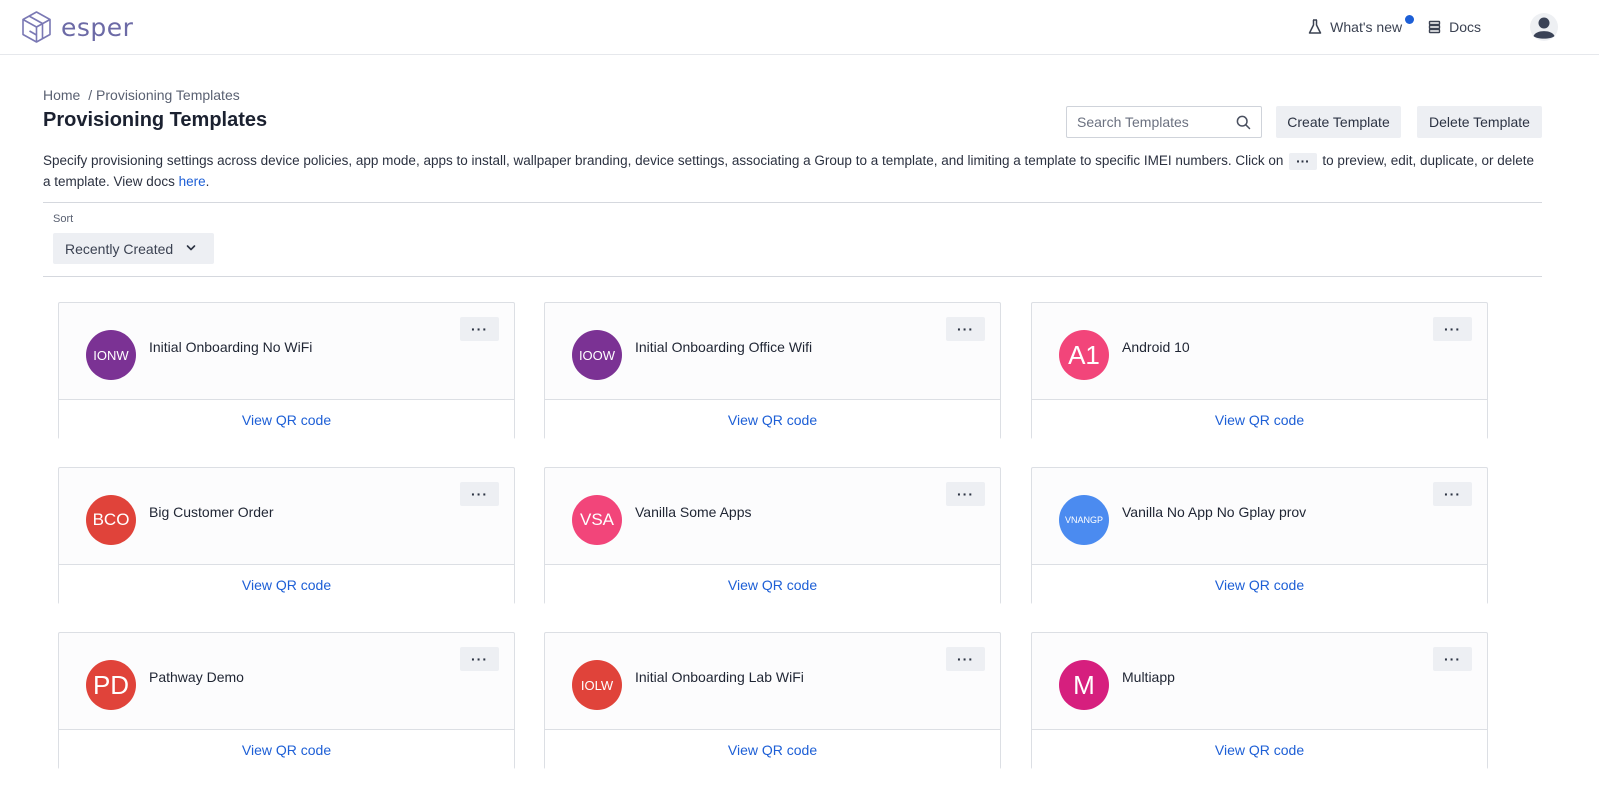 This screenshot has width=1599, height=789. What do you see at coordinates (1084, 685) in the screenshot?
I see `template-avatar: M` at bounding box center [1084, 685].